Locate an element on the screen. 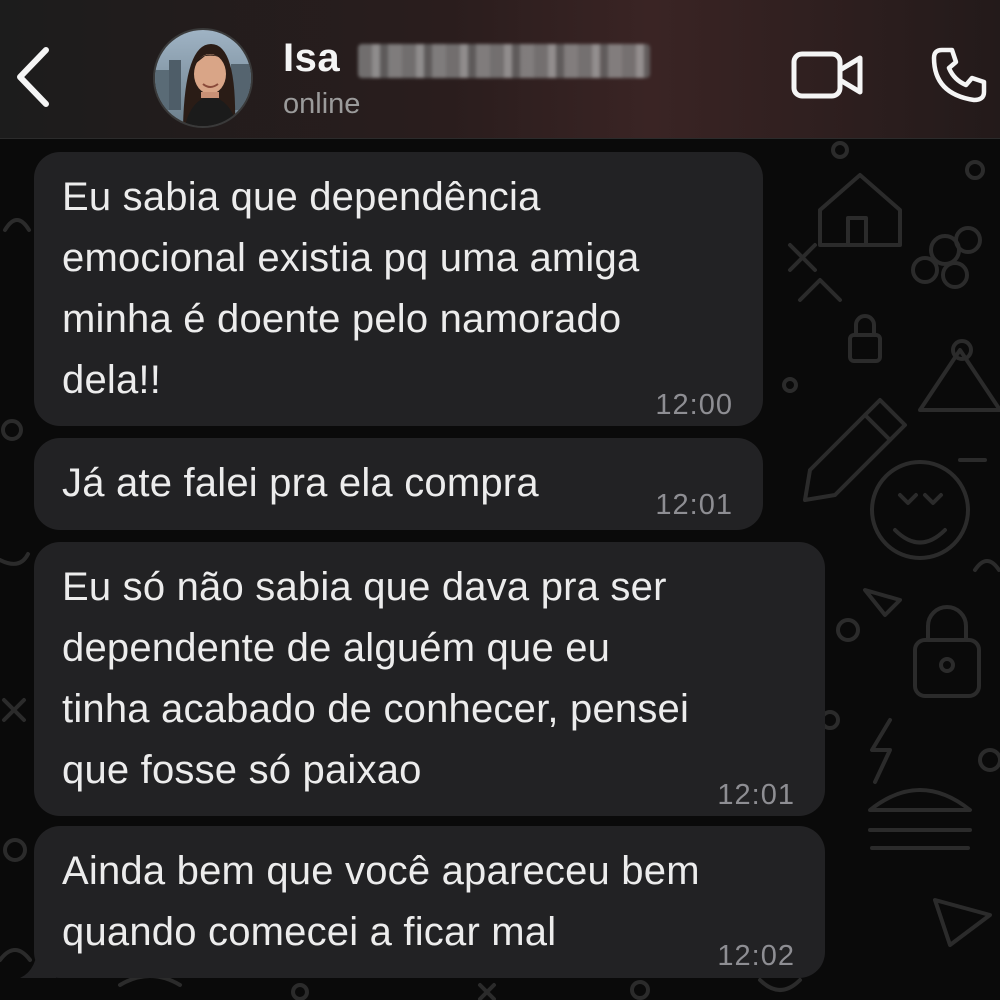  contact-status: online is located at coordinates (322, 104).